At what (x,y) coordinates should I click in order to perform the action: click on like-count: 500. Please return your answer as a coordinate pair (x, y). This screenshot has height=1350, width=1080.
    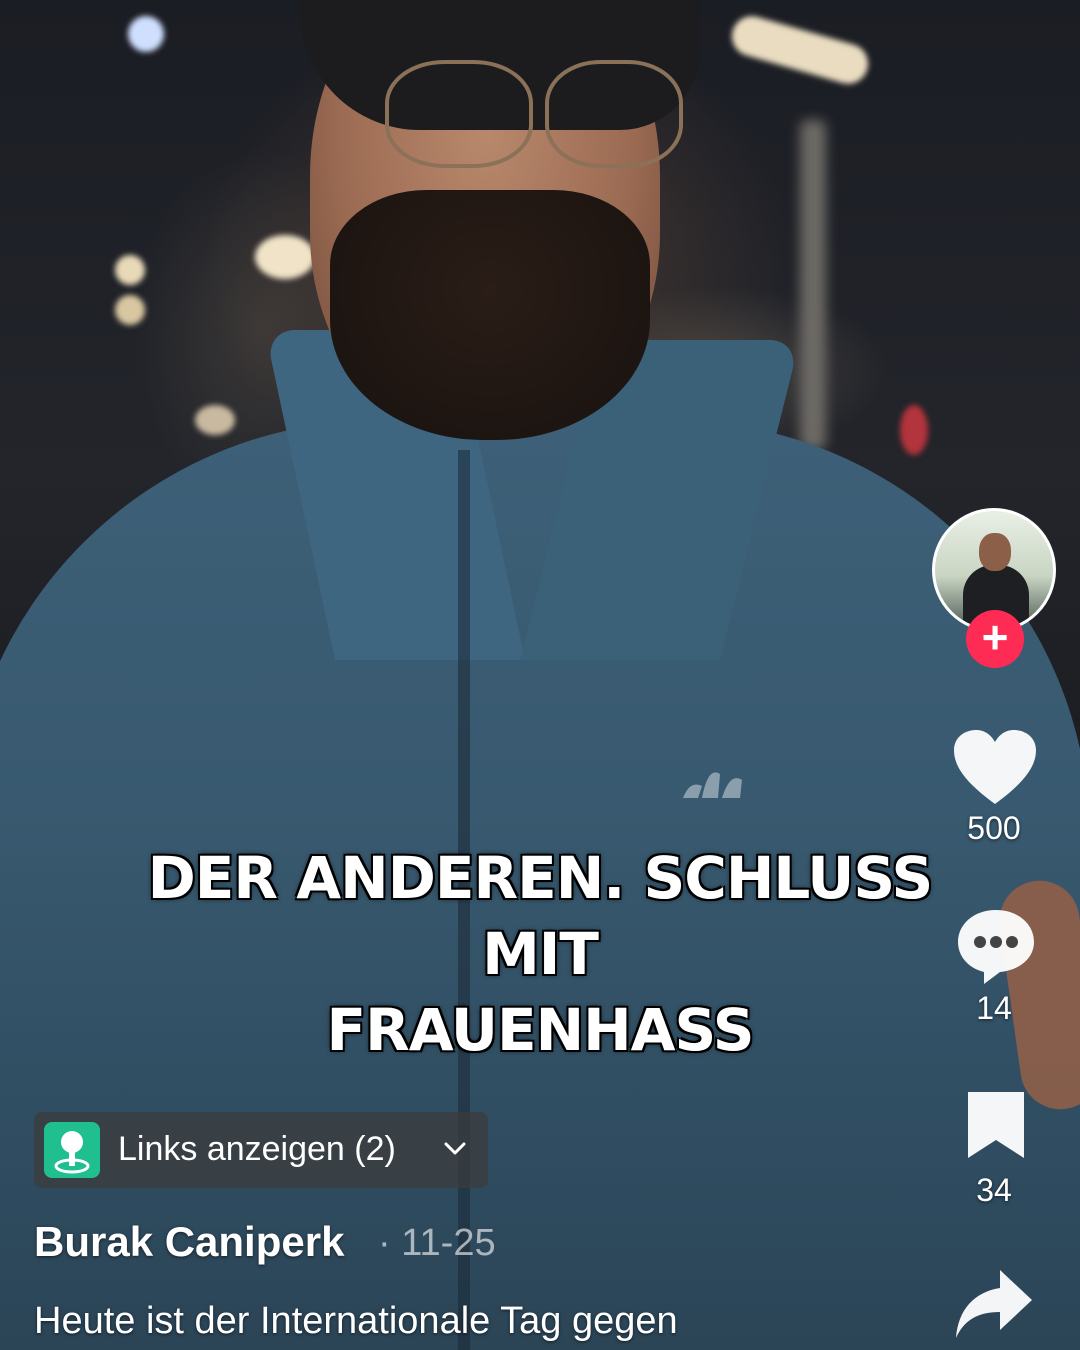
    Looking at the image, I should click on (994, 828).